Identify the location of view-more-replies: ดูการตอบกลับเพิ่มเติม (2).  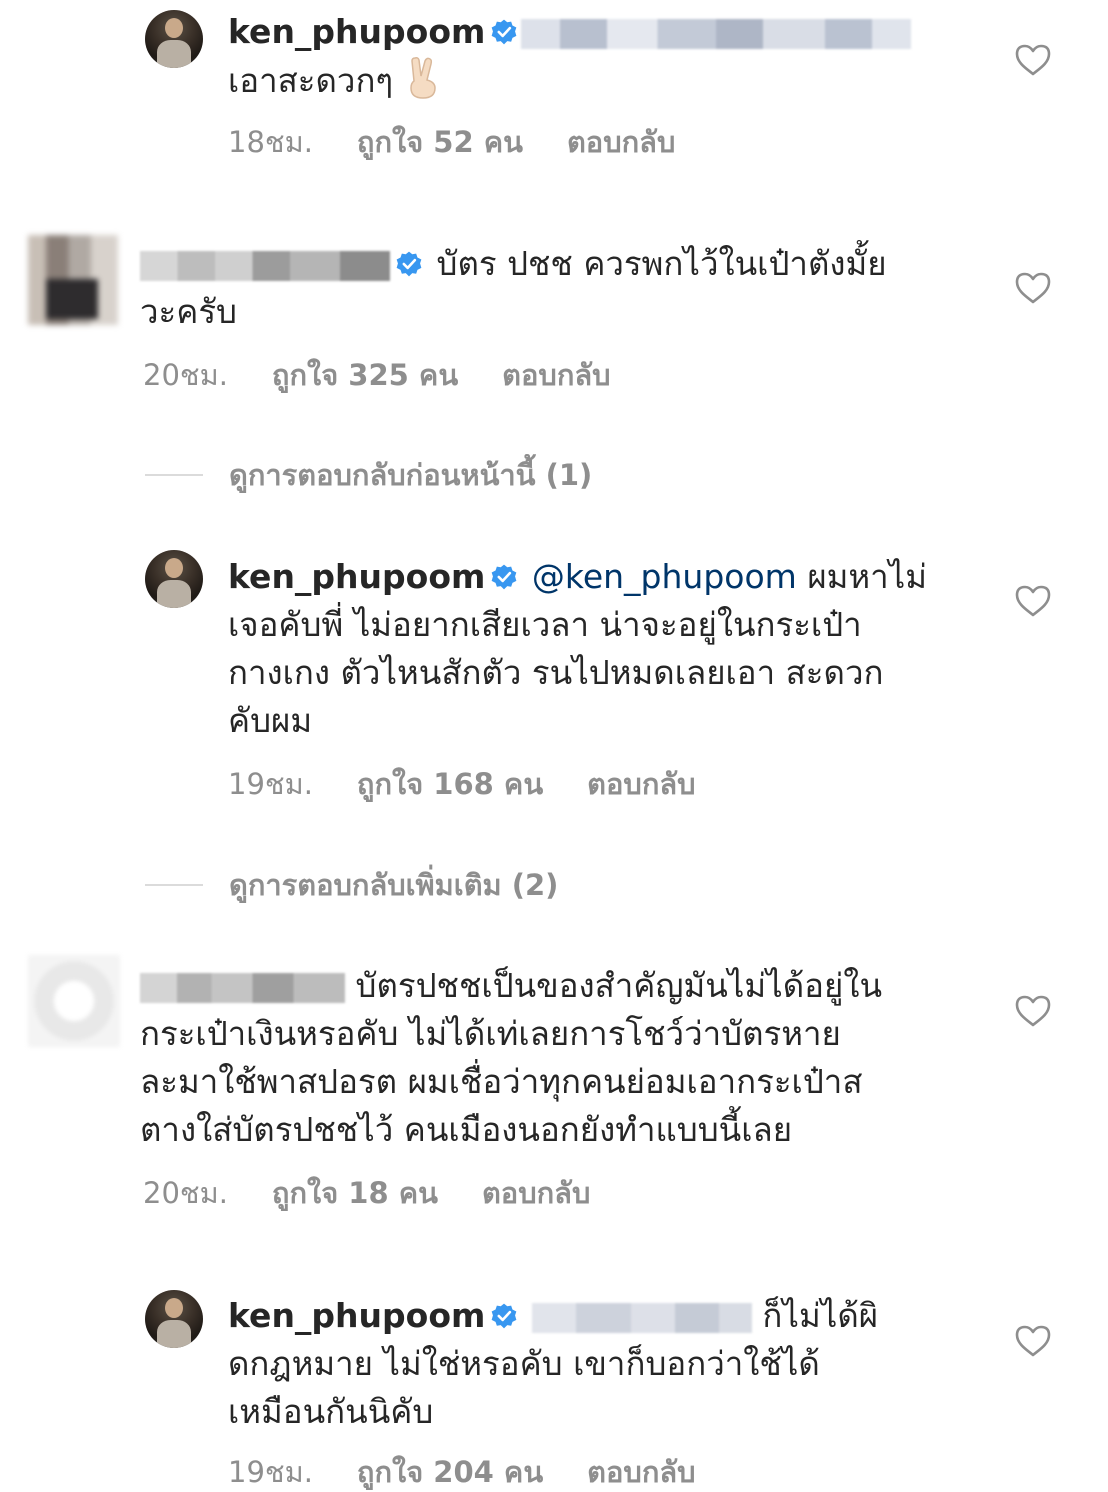
(351, 882).